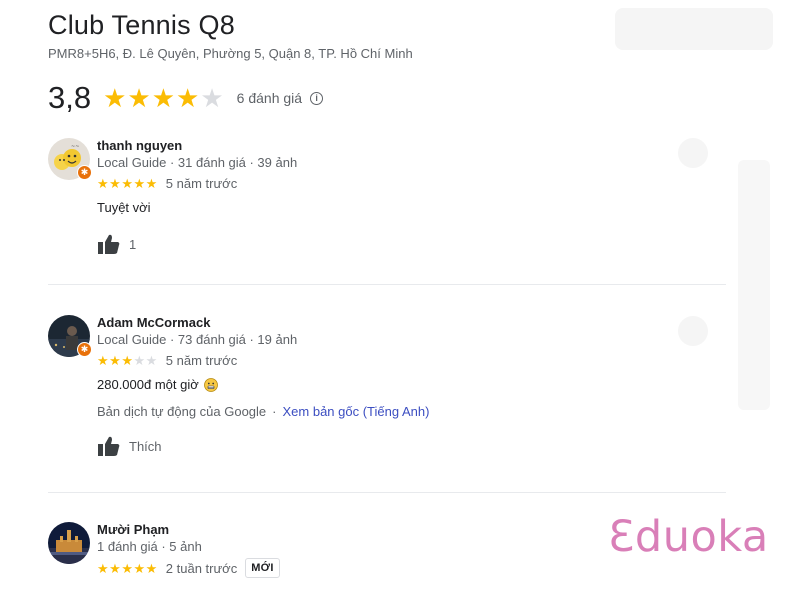  Describe the element at coordinates (317, 98) in the screenshot. I see `info-icon: i` at that location.